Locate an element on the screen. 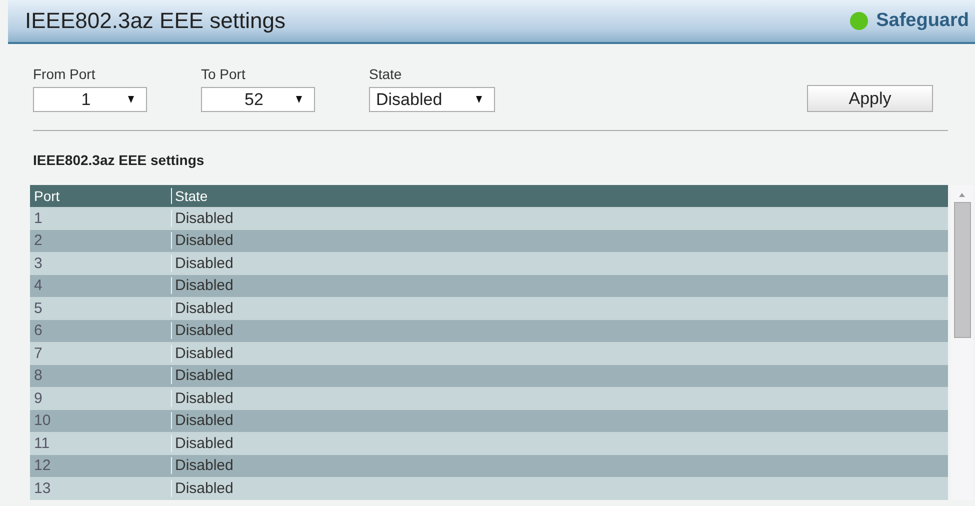  table-cell: 1 is located at coordinates (101, 218).